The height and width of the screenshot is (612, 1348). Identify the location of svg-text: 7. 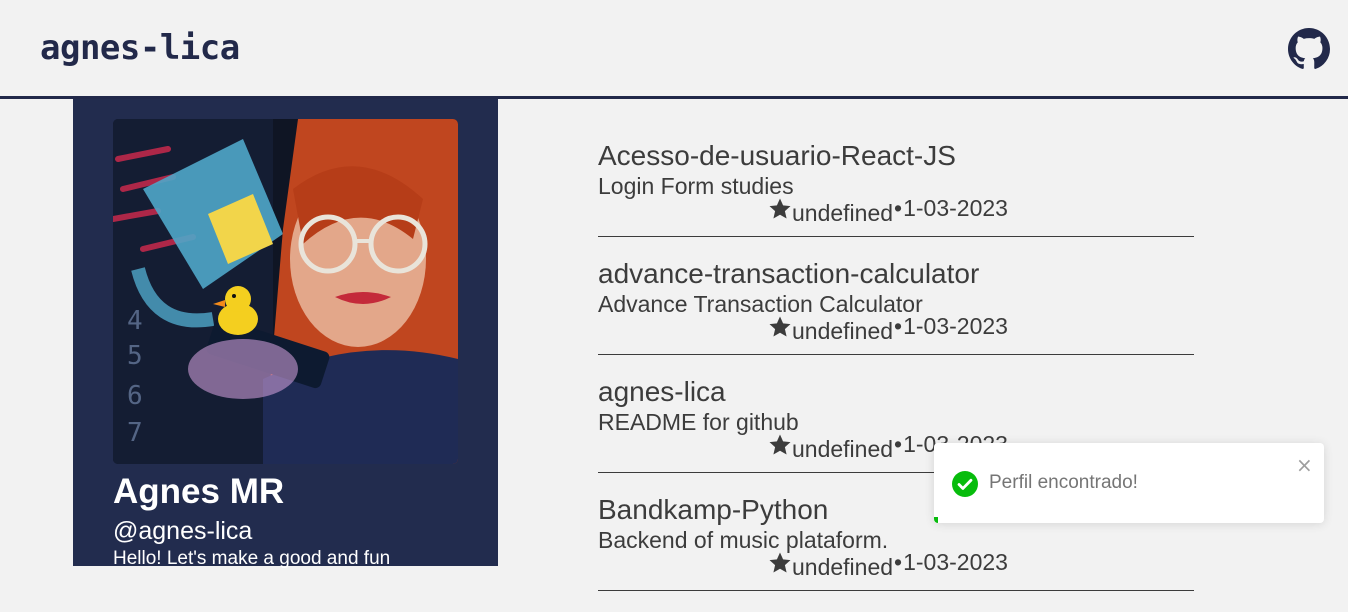
(135, 433).